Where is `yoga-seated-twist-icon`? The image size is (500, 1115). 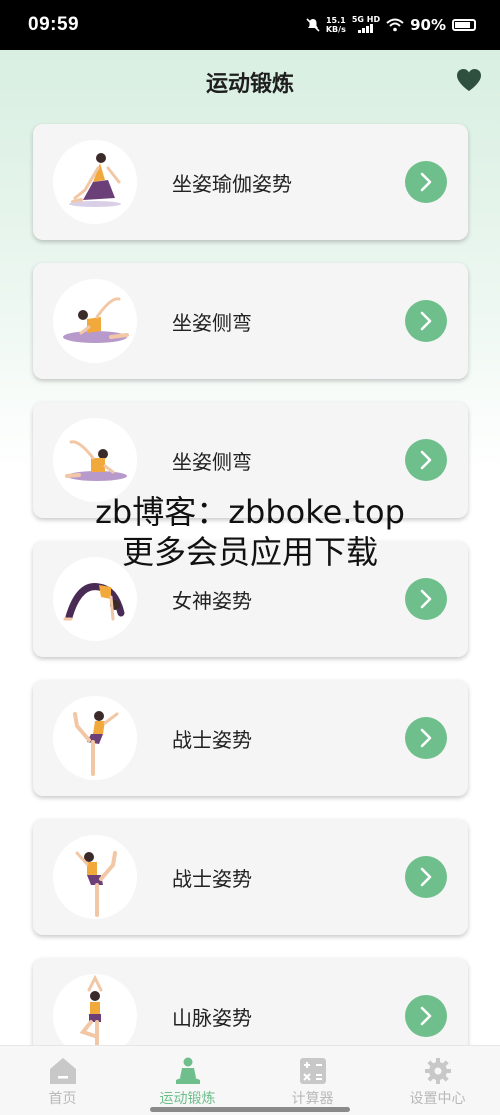 yoga-seated-twist-icon is located at coordinates (95, 182).